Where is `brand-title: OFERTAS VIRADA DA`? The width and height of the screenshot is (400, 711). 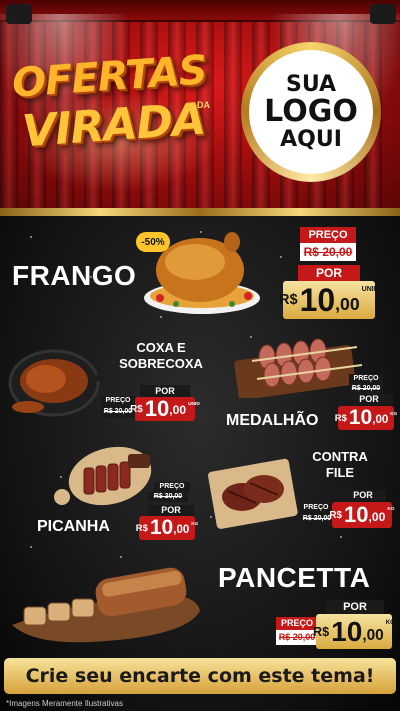 brand-title: OFERTAS VIRADA DA is located at coordinates (114, 117).